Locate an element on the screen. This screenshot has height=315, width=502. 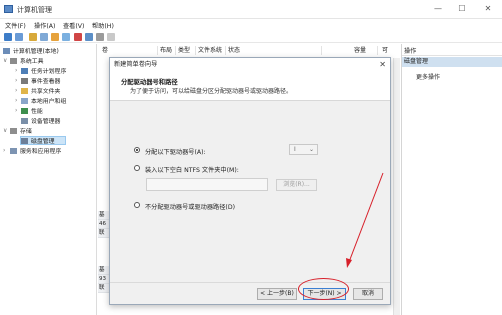
annotation-arrowhead is located at coordinates (349, 263).